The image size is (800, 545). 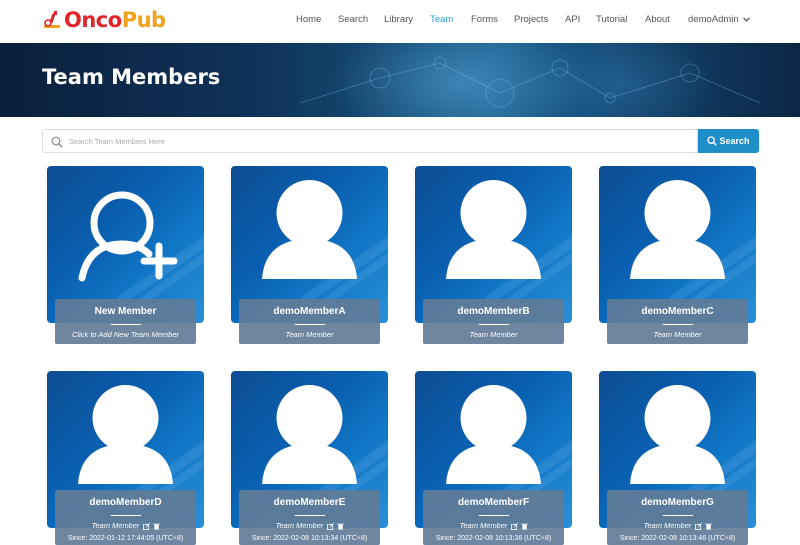 What do you see at coordinates (657, 19) in the screenshot?
I see `nav-about: About` at bounding box center [657, 19].